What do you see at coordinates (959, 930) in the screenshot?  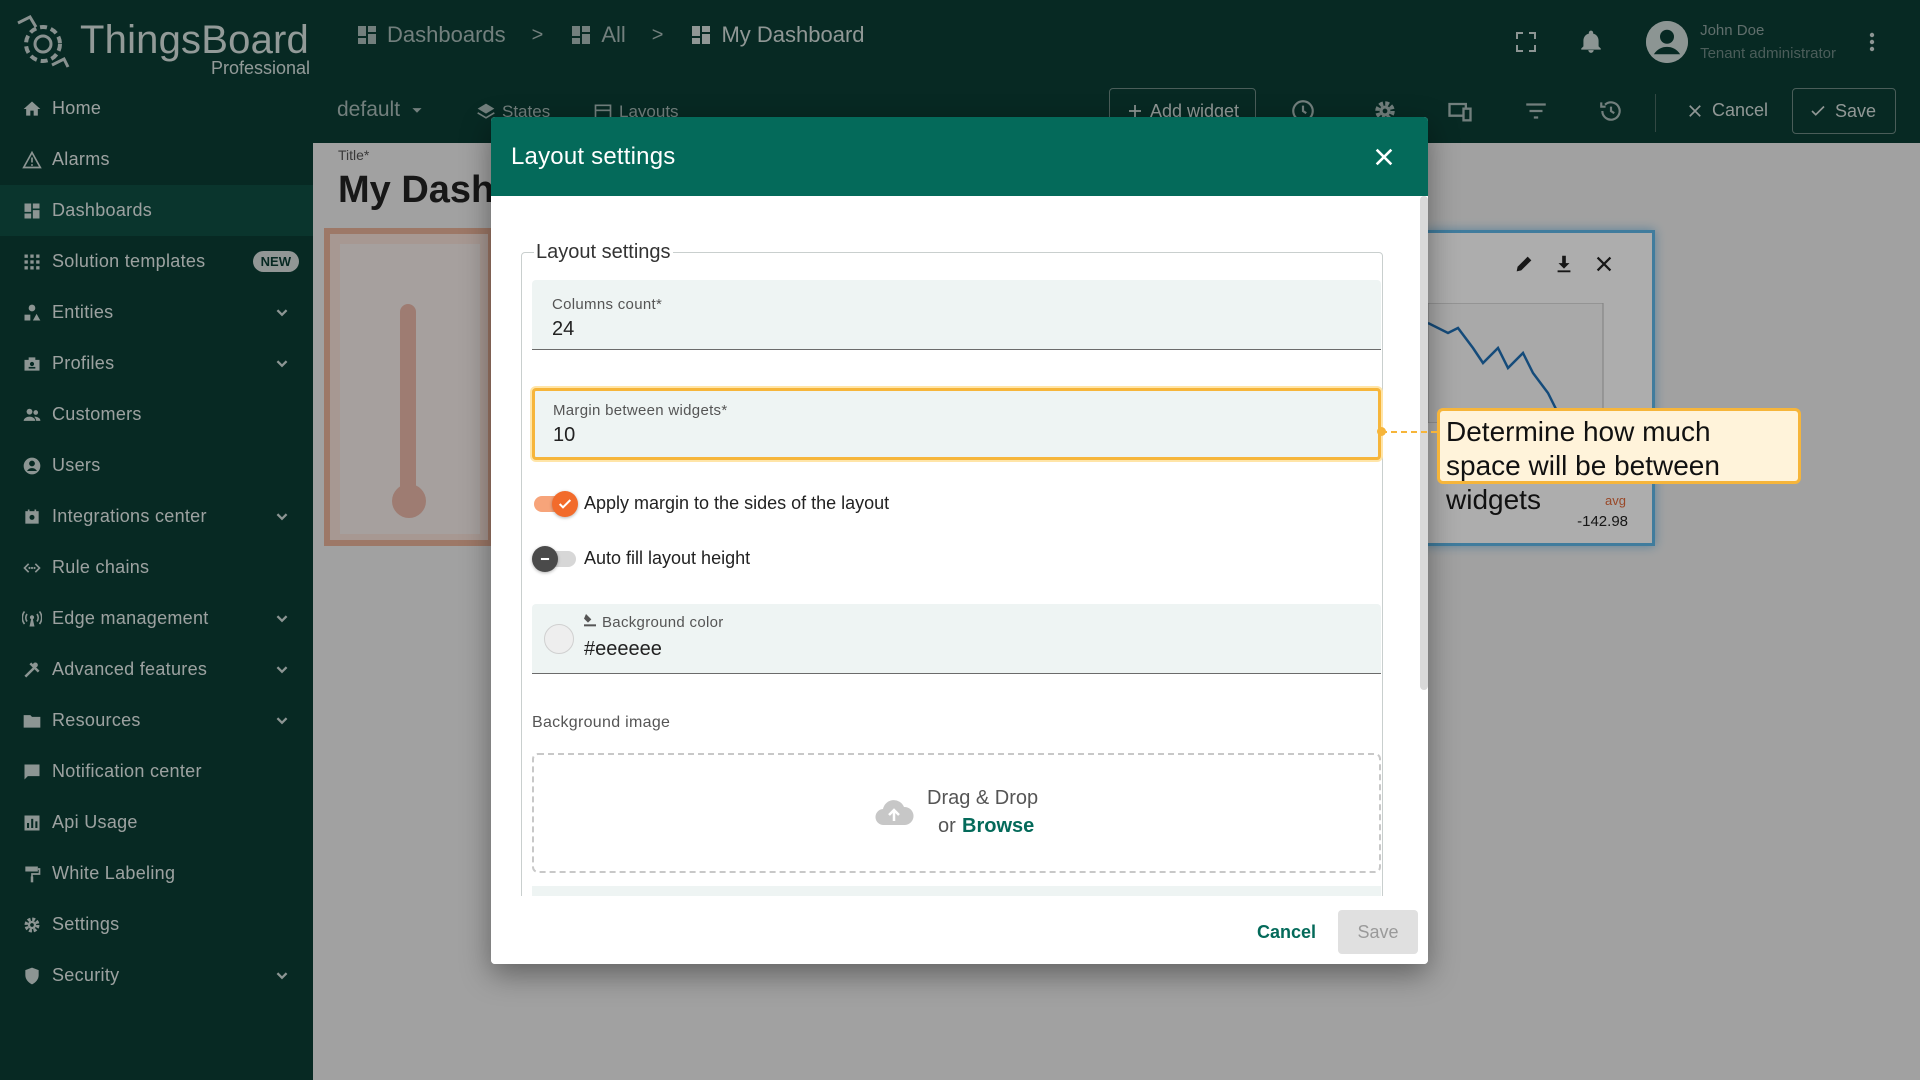 I see `dialog-footer: Cancel Save` at bounding box center [959, 930].